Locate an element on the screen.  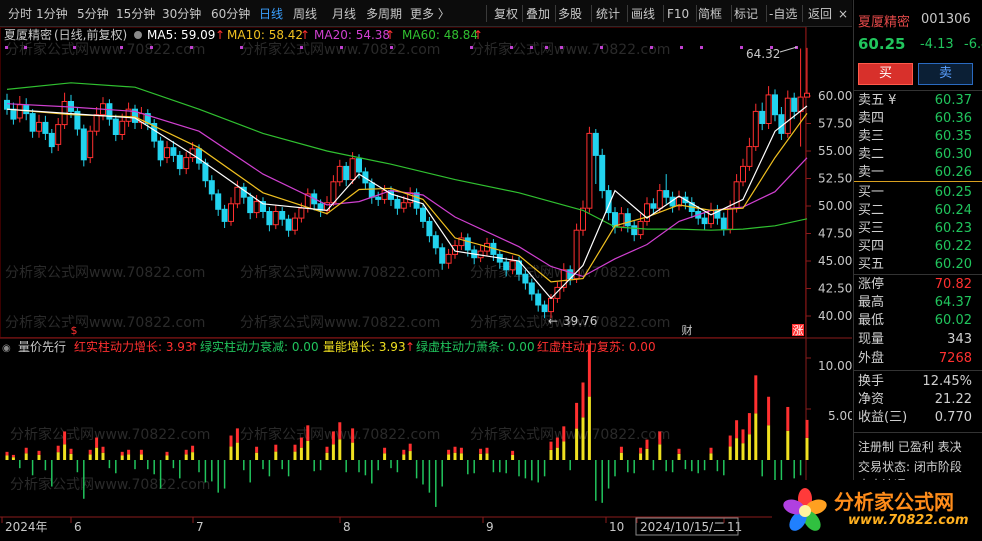
indicator-name: 量价先行 is located at coordinates (42, 347).